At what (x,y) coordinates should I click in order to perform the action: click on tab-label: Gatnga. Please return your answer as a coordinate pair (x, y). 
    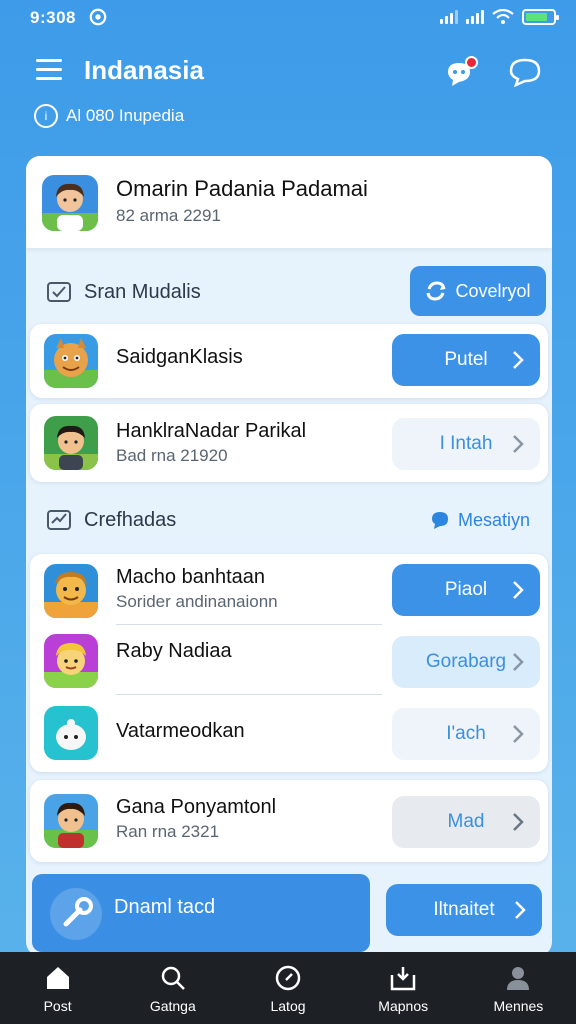
    Looking at the image, I should click on (172, 1006).